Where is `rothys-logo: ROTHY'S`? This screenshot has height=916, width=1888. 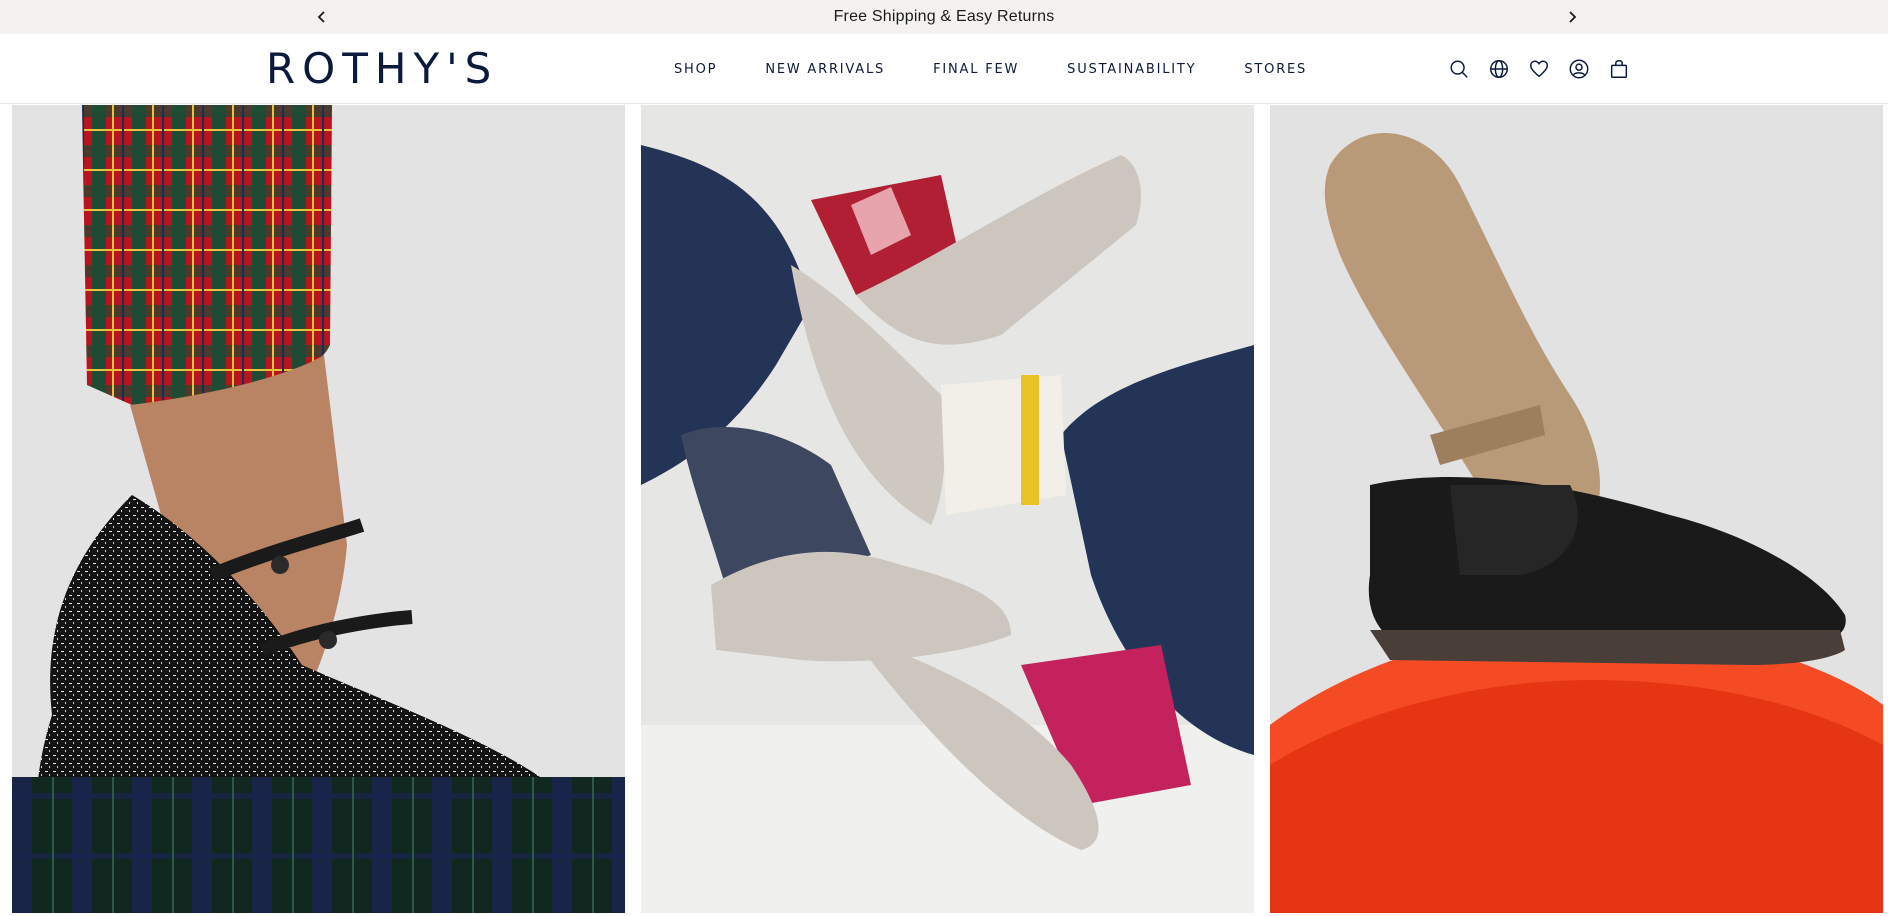
rothys-logo: ROTHY'S is located at coordinates (382, 69).